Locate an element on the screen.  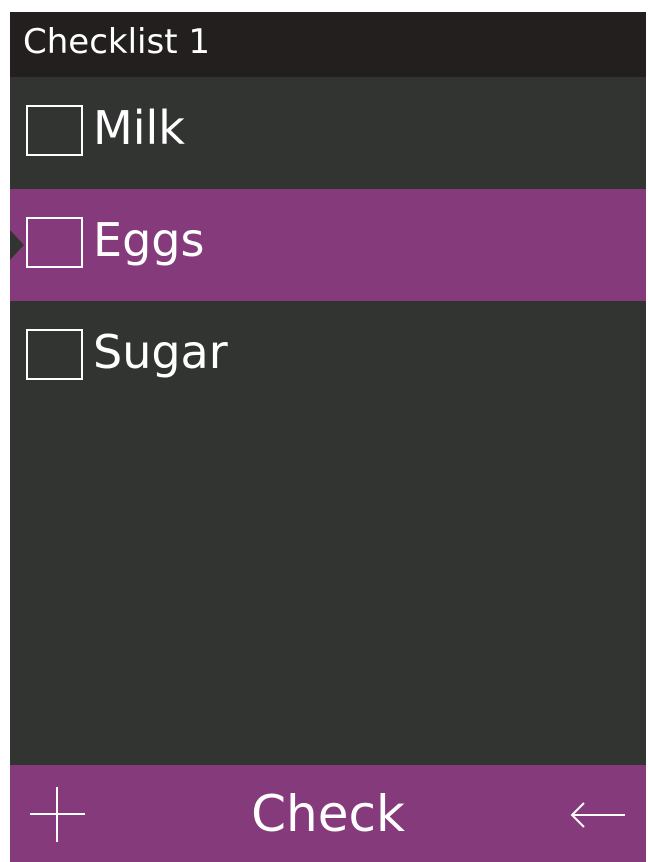
list-item-milk: Milk is located at coordinates (328, 133).